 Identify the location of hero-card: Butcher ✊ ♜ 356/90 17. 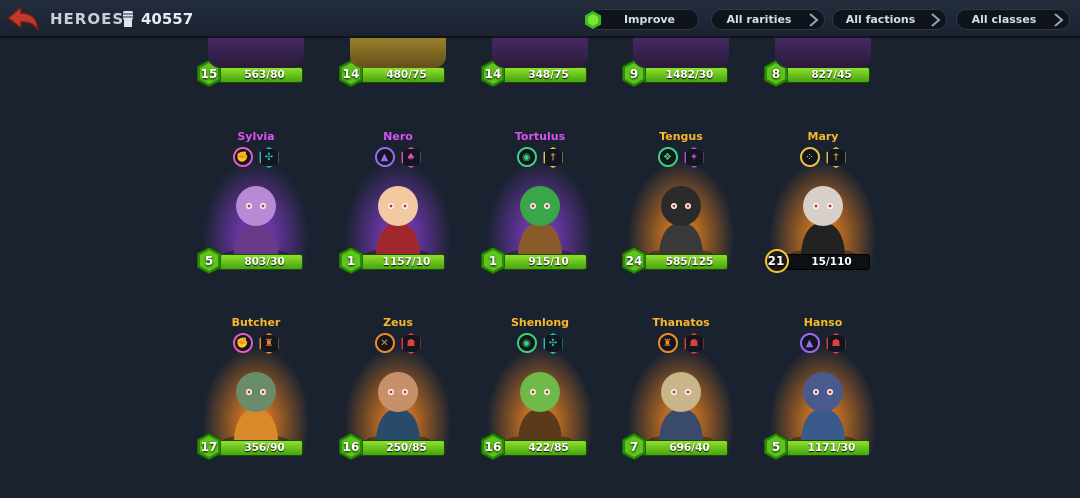
(256, 396).